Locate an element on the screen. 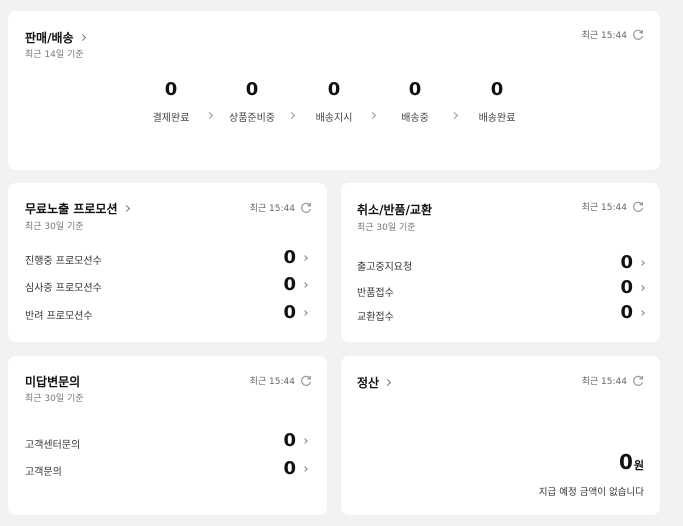 This screenshot has width=683, height=526. inquiries-title-text: 미답변문의 is located at coordinates (53, 382).